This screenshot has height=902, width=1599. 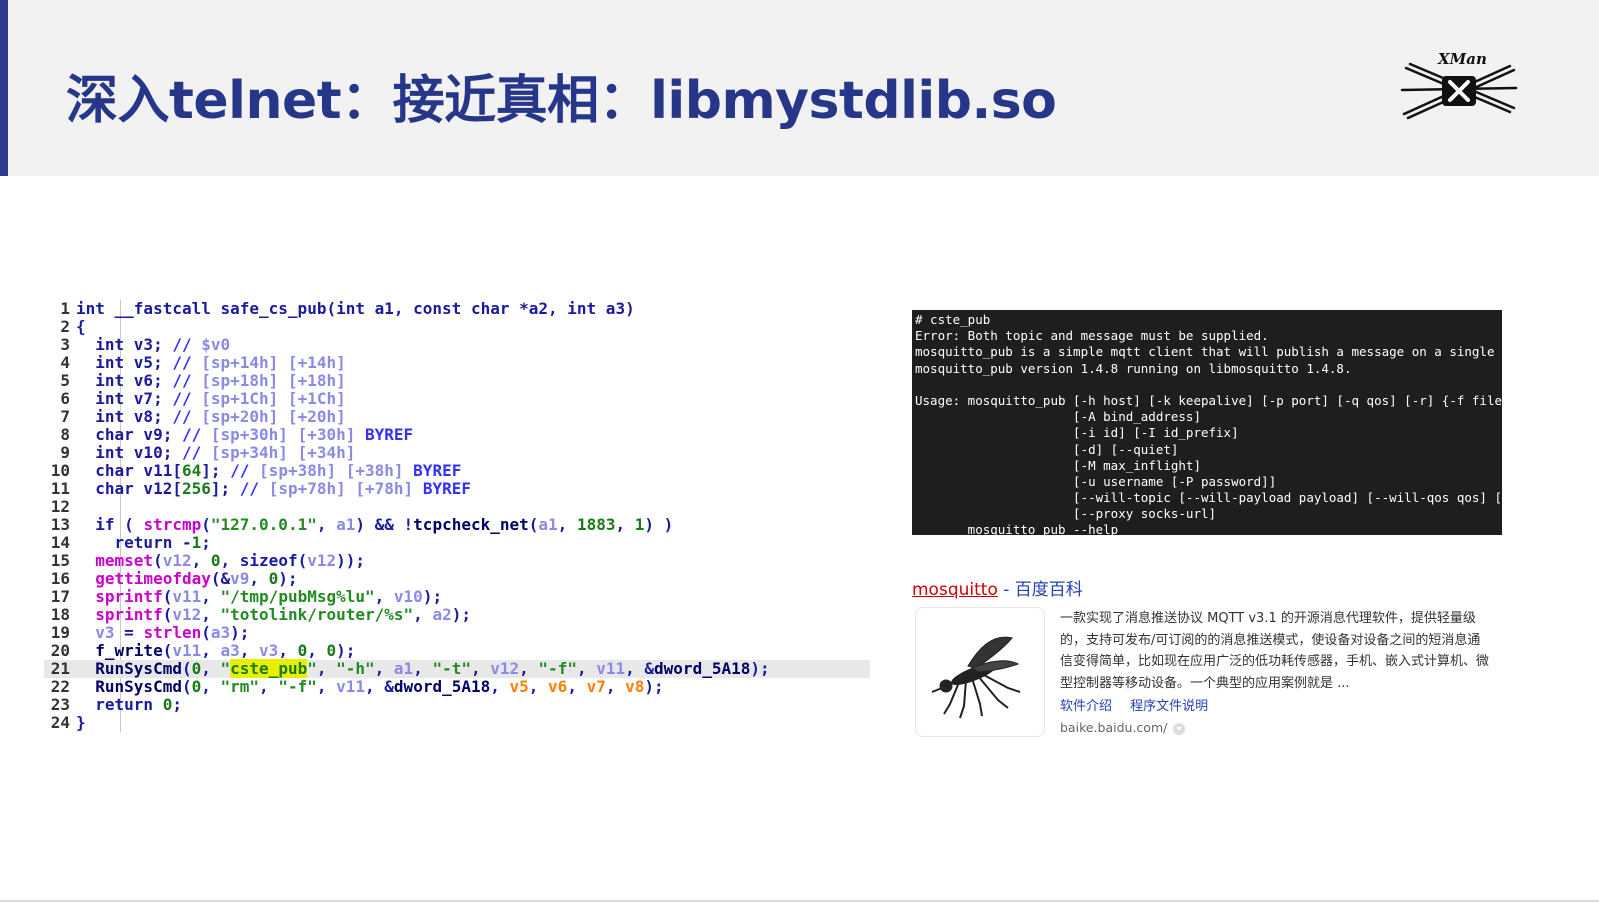 What do you see at coordinates (81, 326) in the screenshot?
I see `code-token: {` at bounding box center [81, 326].